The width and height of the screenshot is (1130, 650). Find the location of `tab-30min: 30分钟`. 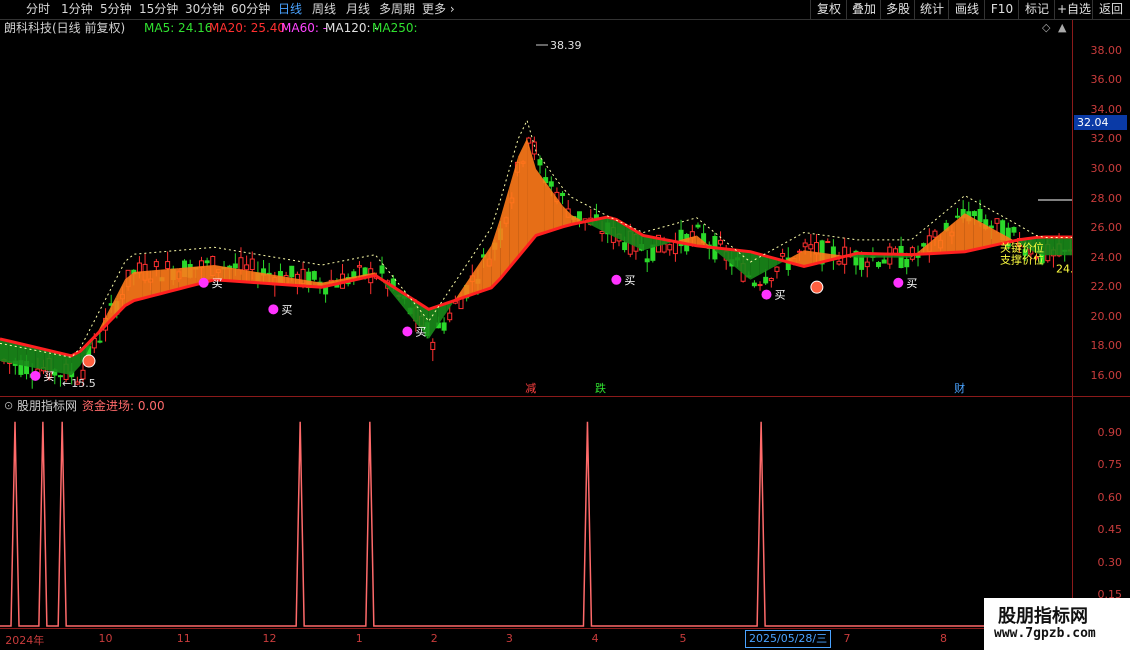

tab-30min: 30分钟 is located at coordinates (204, 9).